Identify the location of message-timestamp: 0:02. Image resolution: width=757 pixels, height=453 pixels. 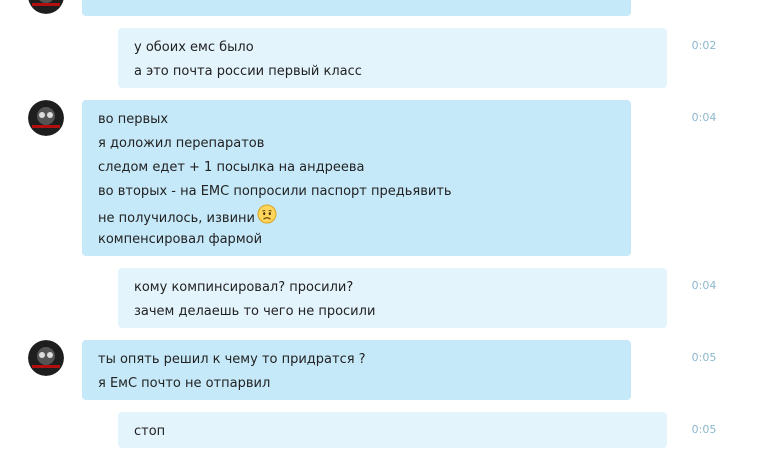
(704, 45).